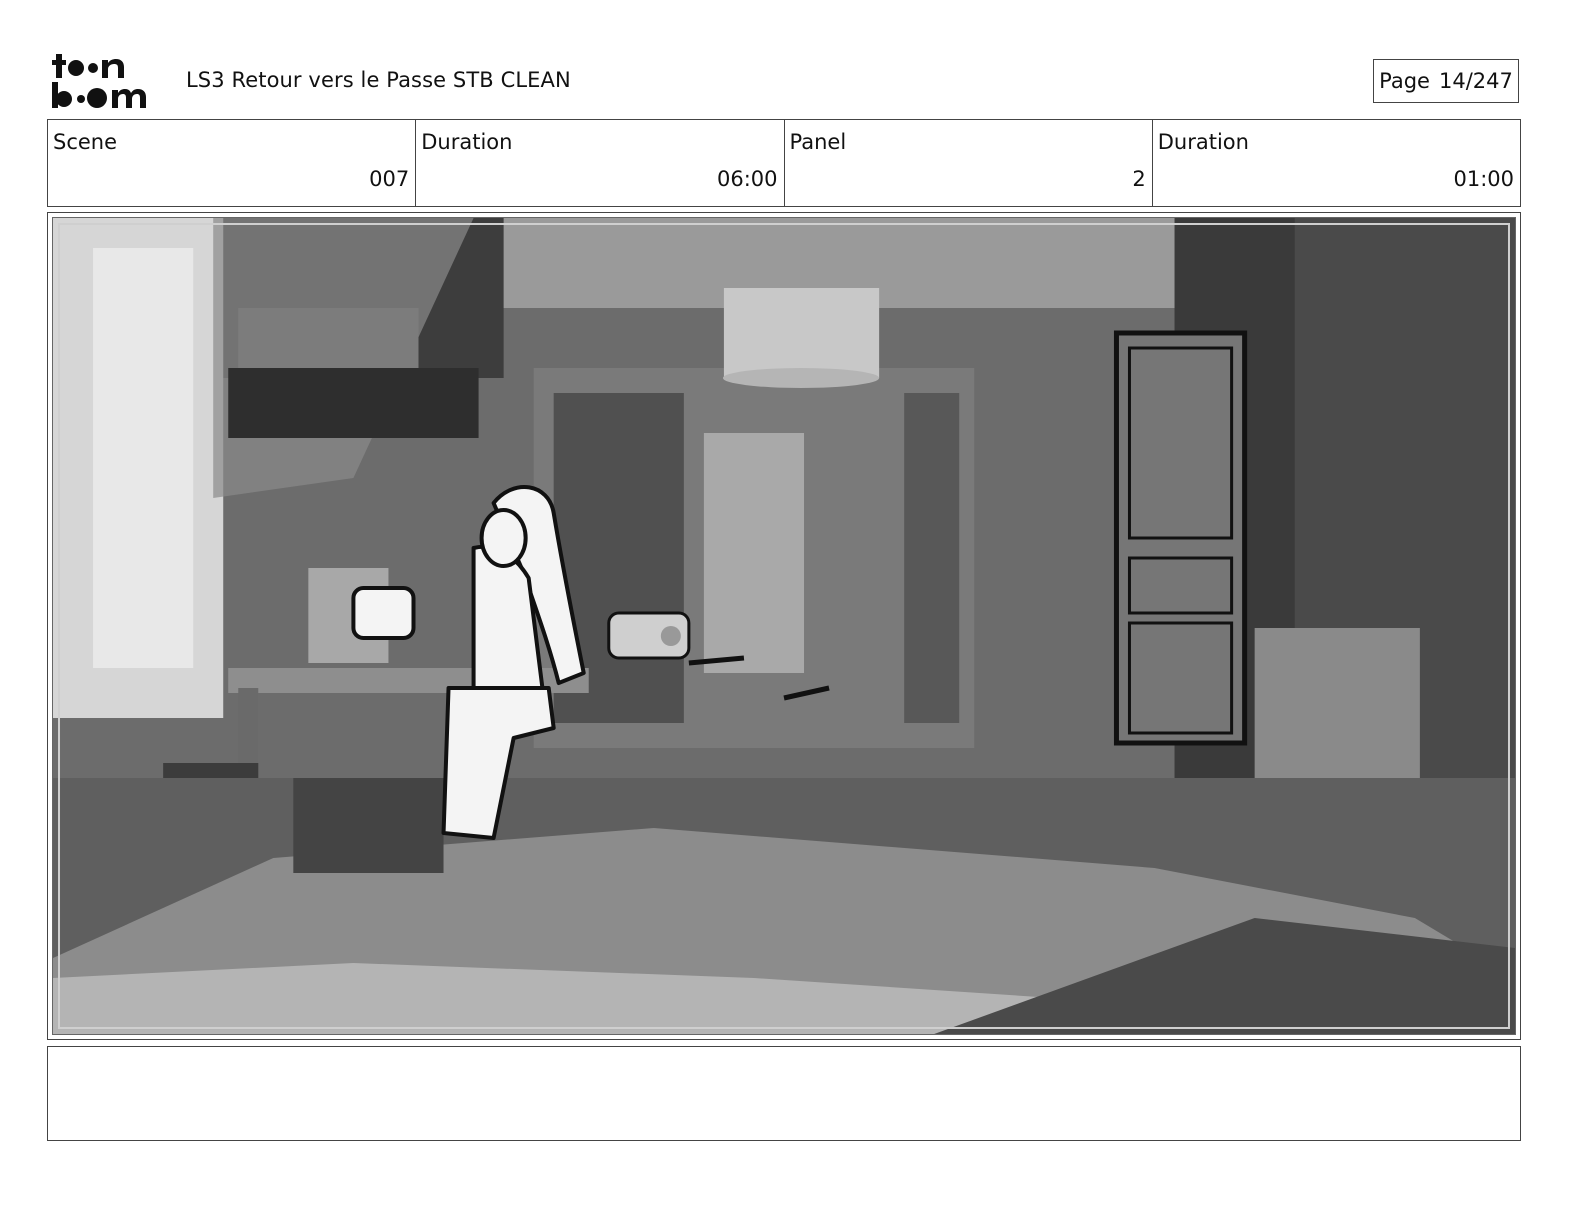  What do you see at coordinates (1475, 81) in the screenshot?
I see `page-number: 14/247` at bounding box center [1475, 81].